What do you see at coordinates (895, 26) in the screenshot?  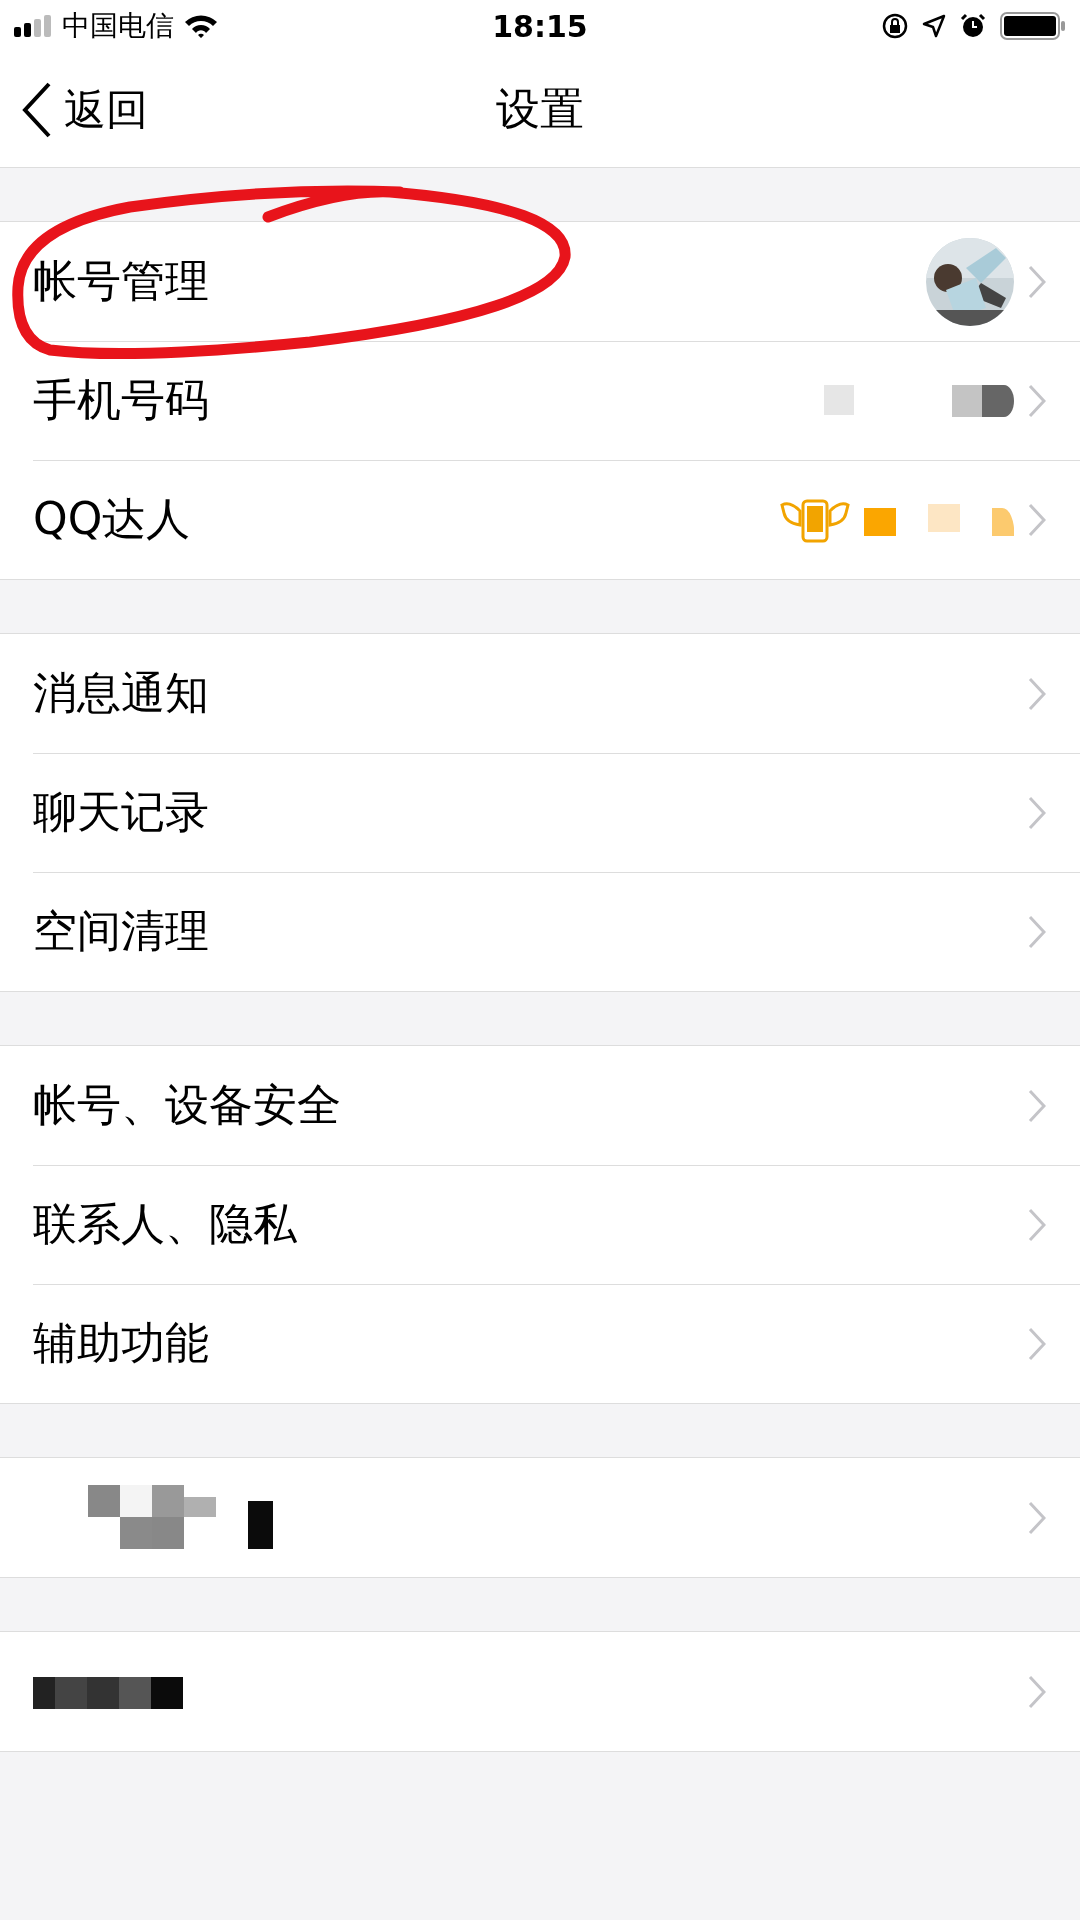 I see `rotation-lock-icon` at bounding box center [895, 26].